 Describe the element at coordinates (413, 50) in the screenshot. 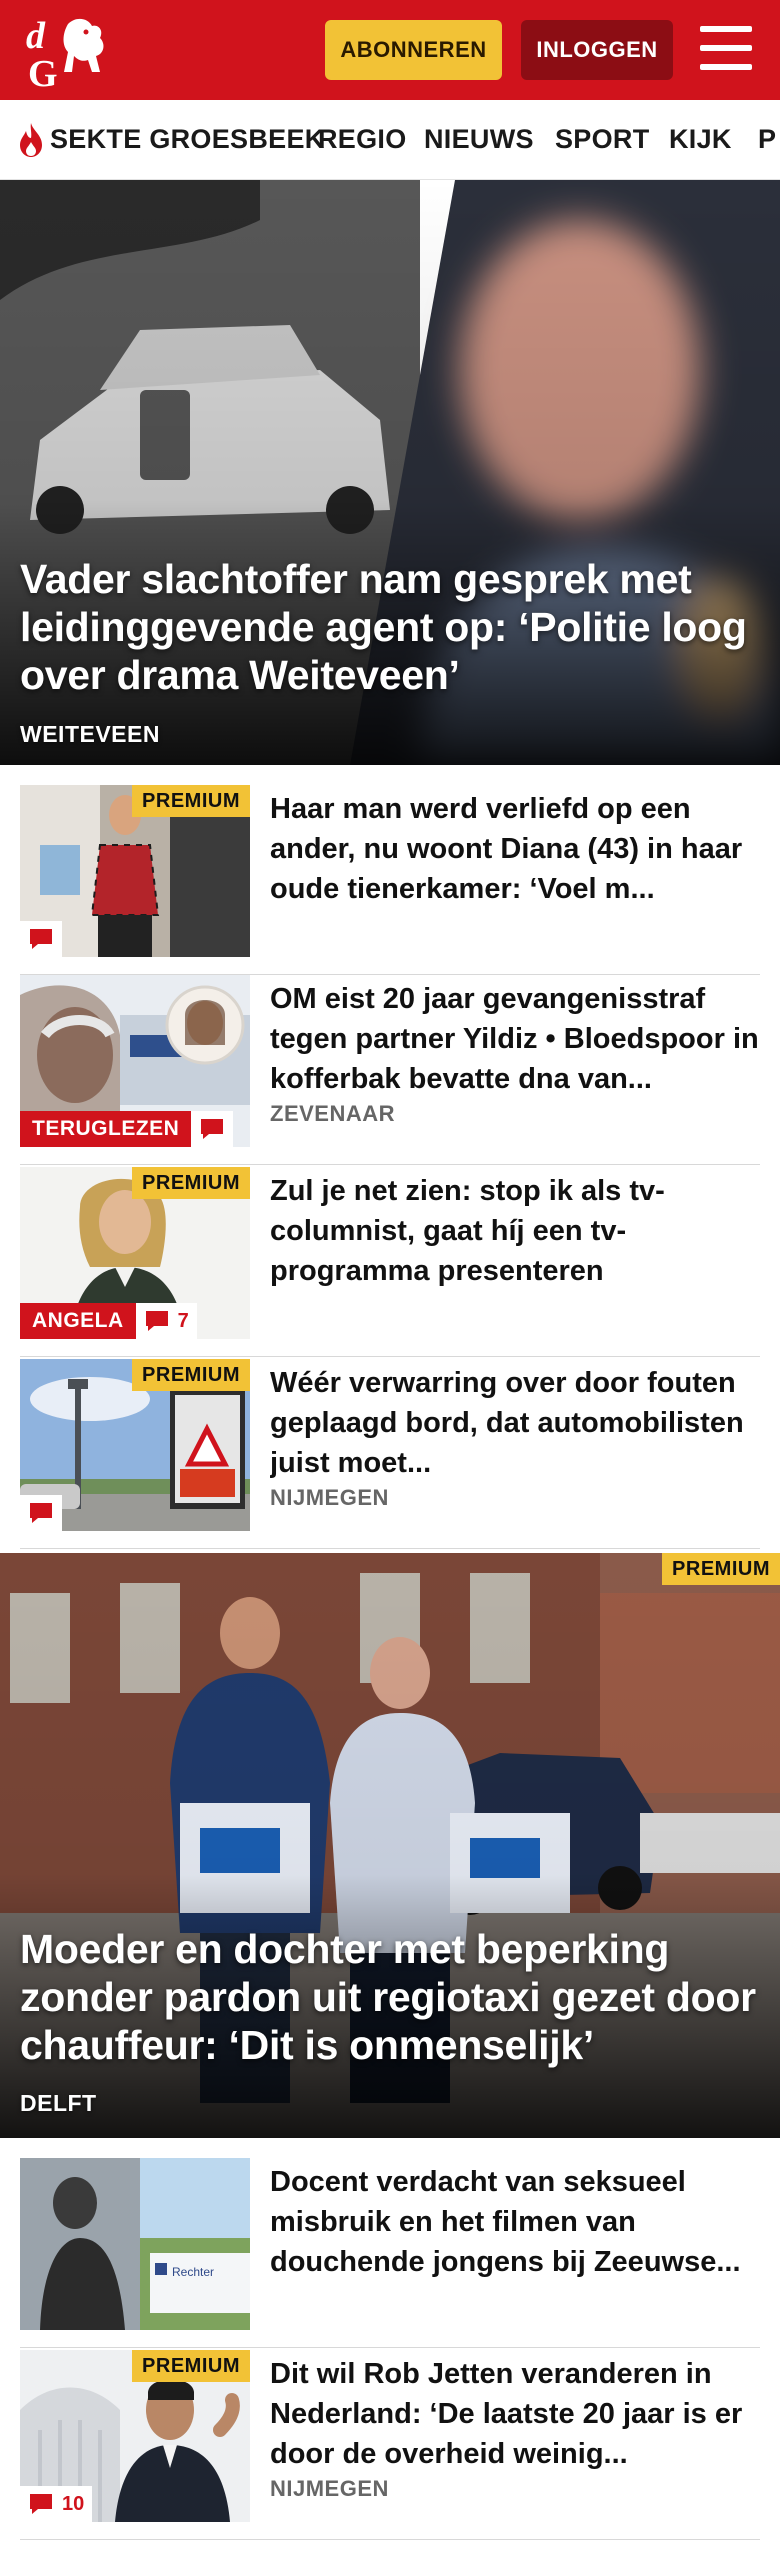

I see `subscribe-button: ABONNEREN` at that location.